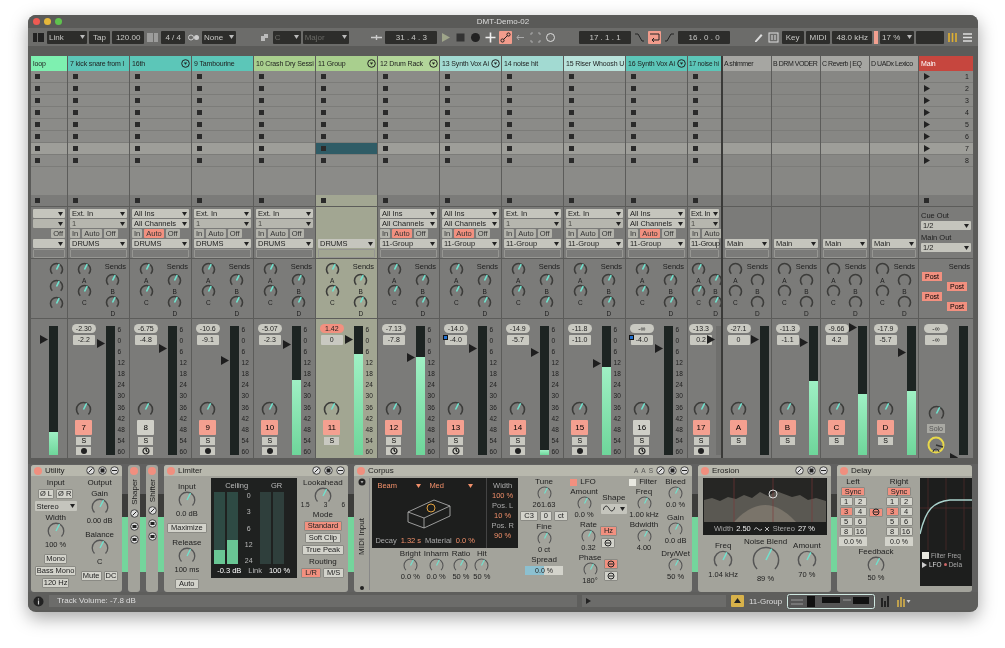 The image size is (1005, 648). I want to click on device-title: Corpus, so click(381, 470).